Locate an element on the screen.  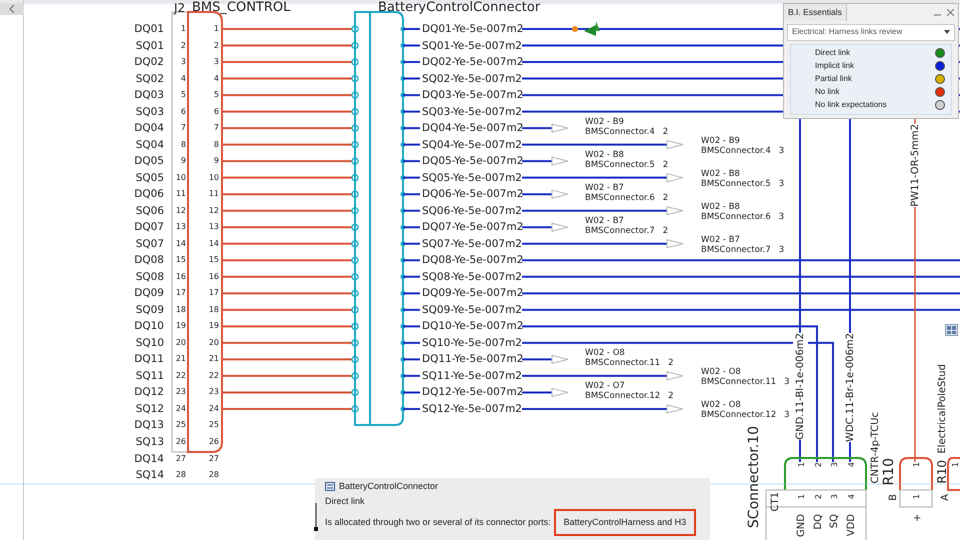
pin-number: 11 is located at coordinates (180, 194).